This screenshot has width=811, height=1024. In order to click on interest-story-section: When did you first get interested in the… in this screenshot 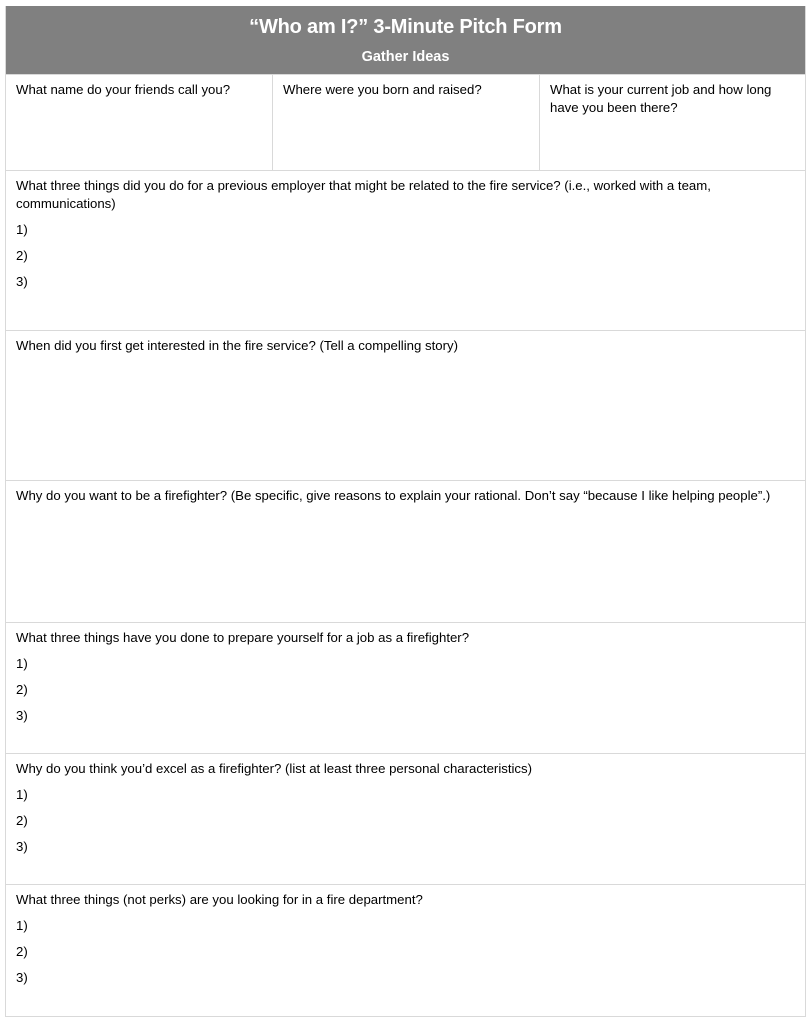, I will do `click(405, 406)`.